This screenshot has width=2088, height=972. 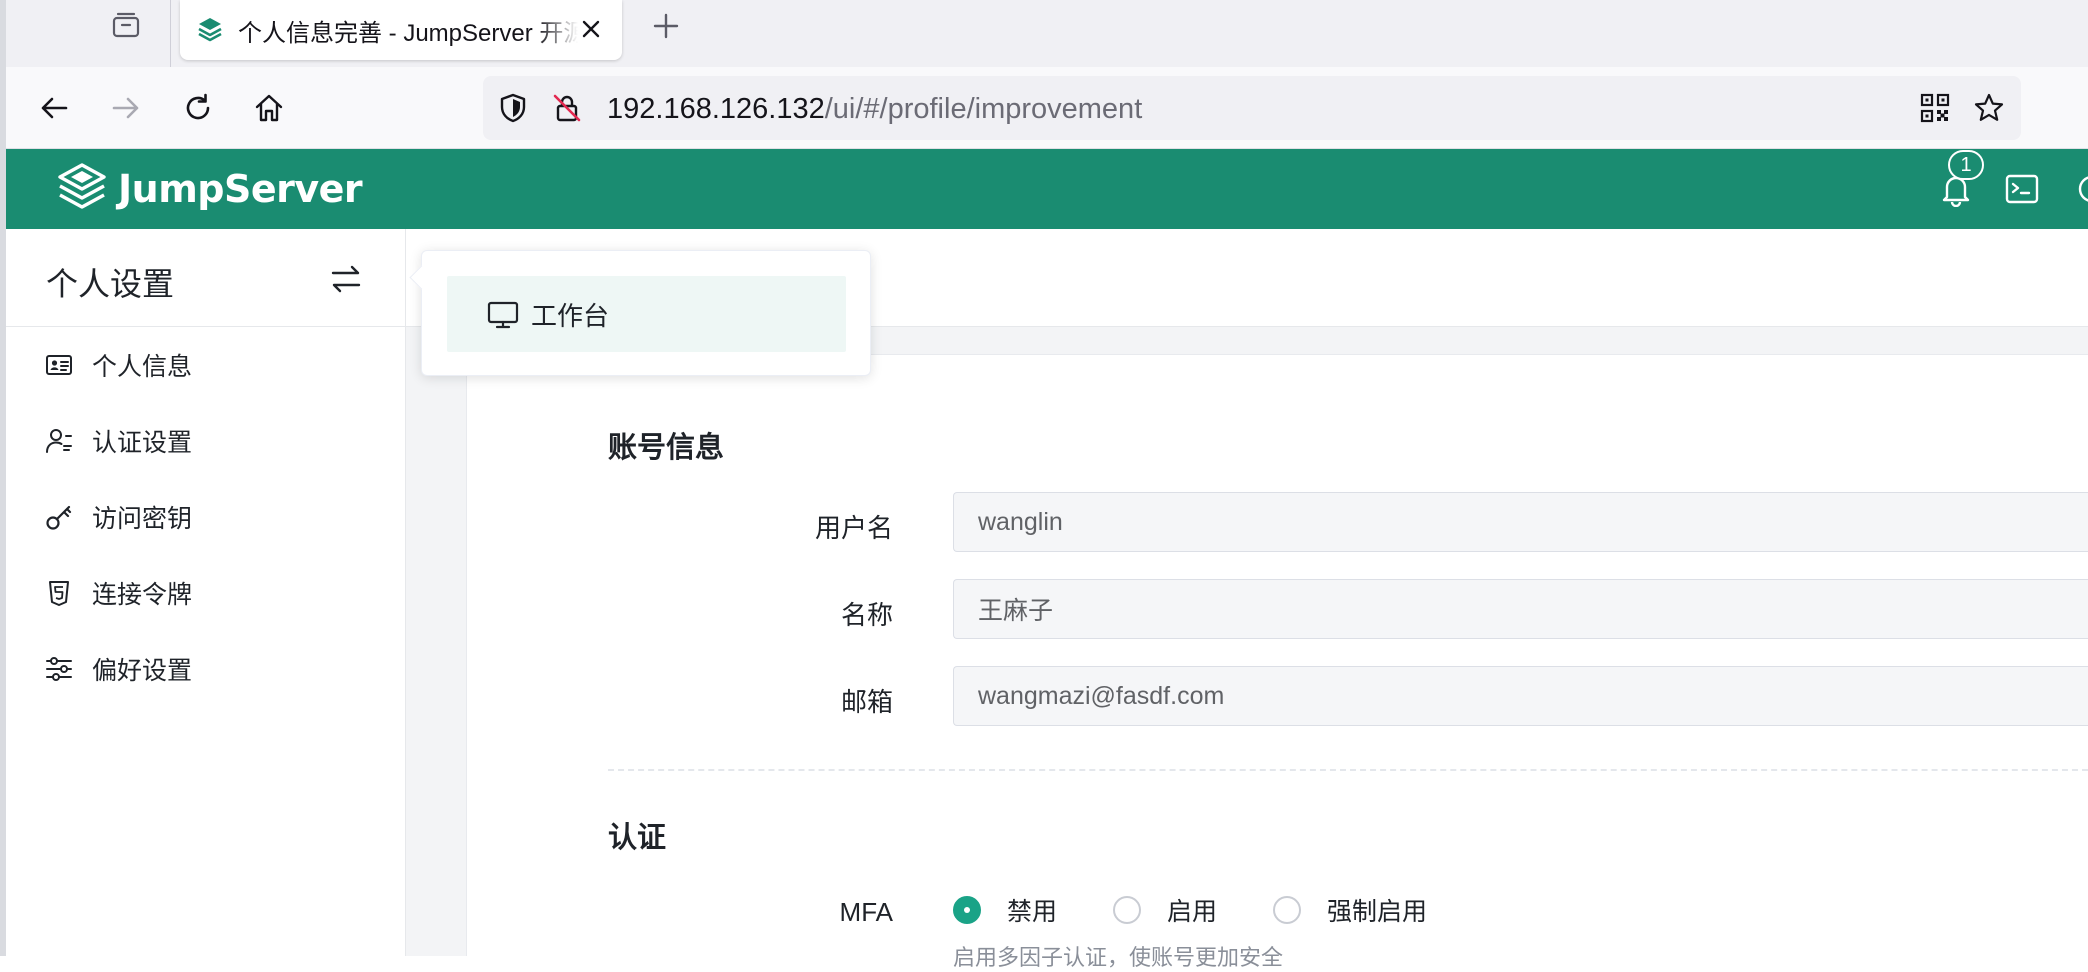 I want to click on username-field: wanglin, so click(x=1520, y=522).